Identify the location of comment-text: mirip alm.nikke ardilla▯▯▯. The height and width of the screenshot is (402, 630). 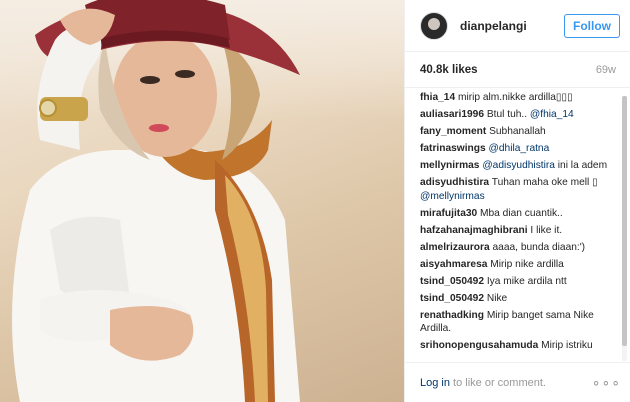
(515, 97).